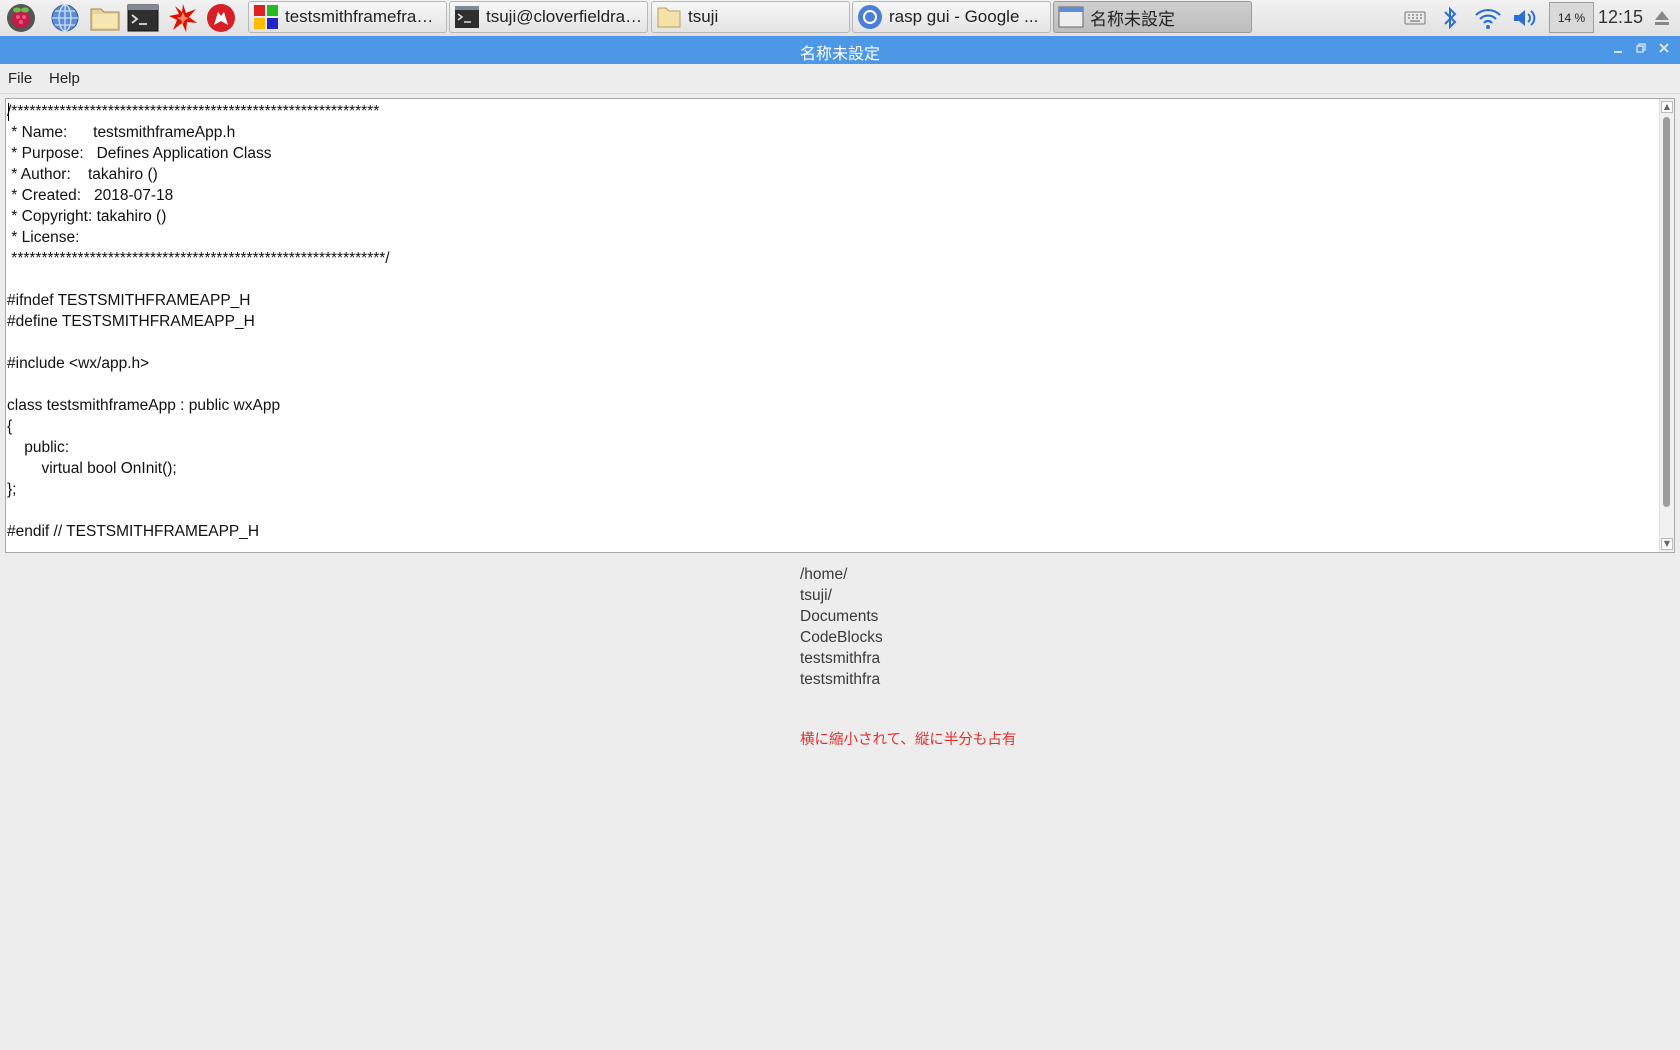 Image resolution: width=1680 pixels, height=1050 pixels. Describe the element at coordinates (92, 468) in the screenshot. I see `code-line: virtual bool OnInit();` at that location.